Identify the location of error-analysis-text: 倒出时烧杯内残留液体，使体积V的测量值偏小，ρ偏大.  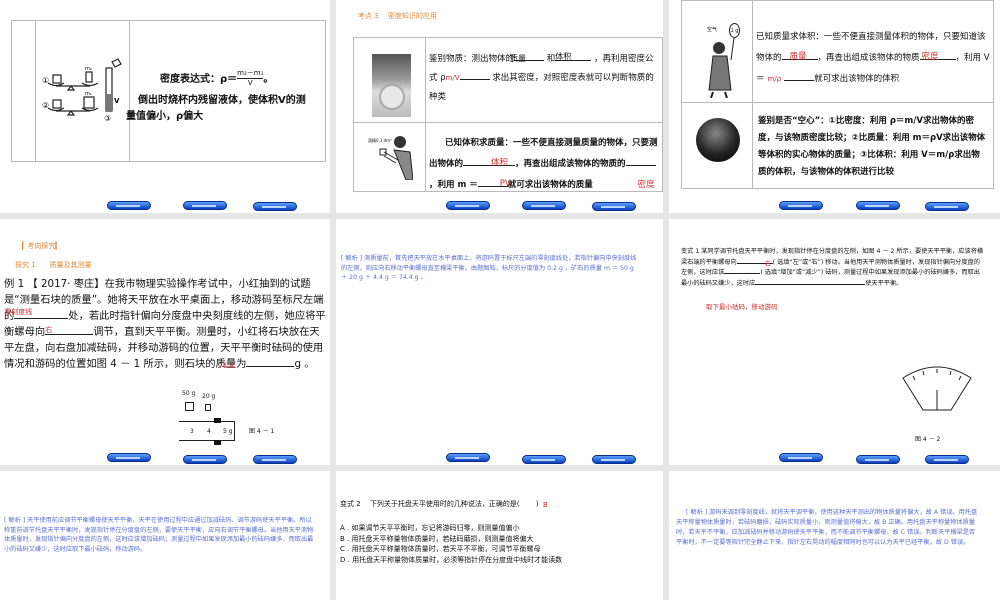
(216, 108).